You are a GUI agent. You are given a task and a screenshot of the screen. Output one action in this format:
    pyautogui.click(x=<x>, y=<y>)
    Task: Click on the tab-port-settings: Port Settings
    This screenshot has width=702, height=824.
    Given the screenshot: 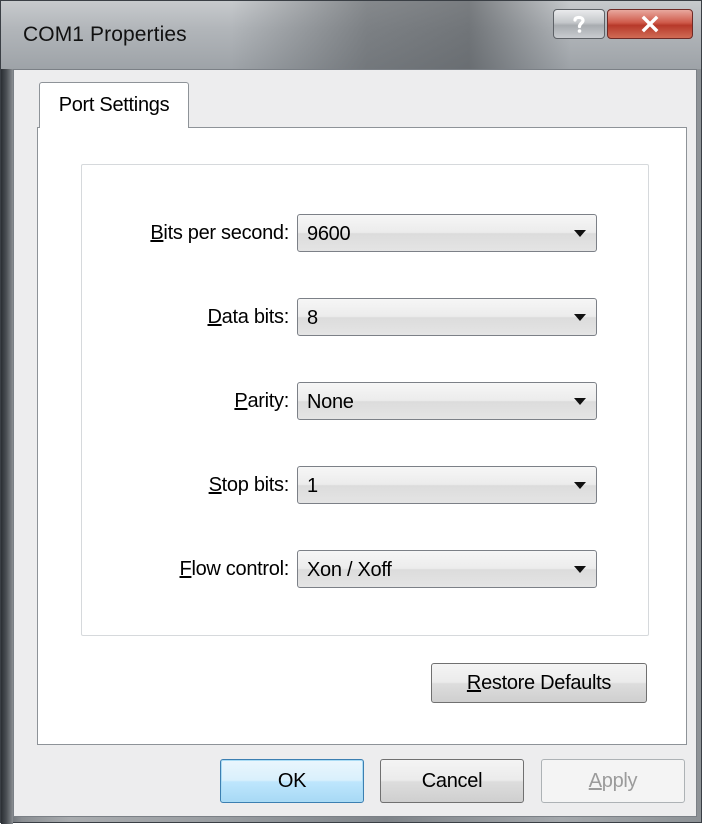 What is the action you would take?
    pyautogui.click(x=114, y=105)
    